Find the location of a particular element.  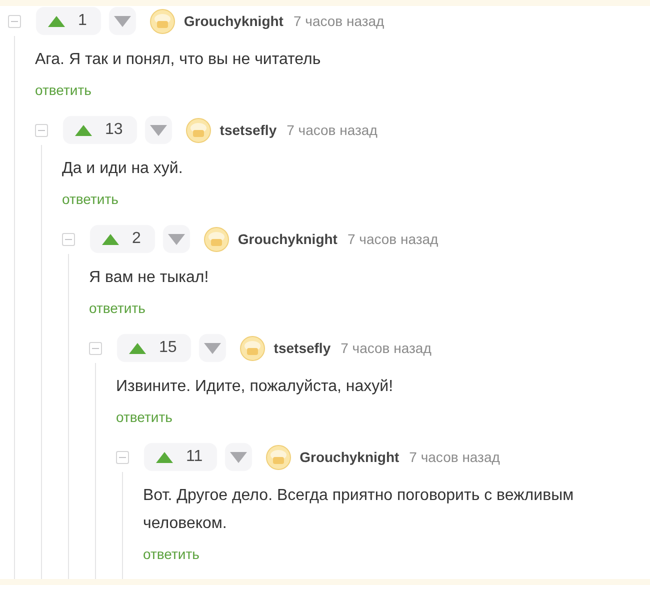

comment-text: Да и иди на хуй. is located at coordinates (123, 169).